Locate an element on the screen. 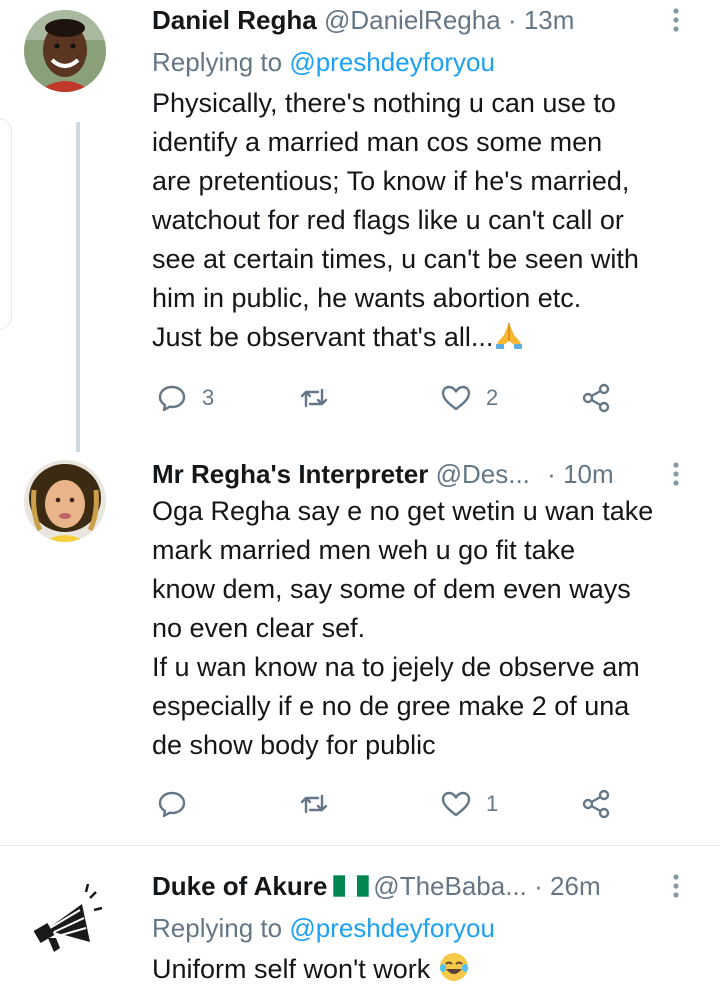  display-name: Daniel Regha is located at coordinates (234, 20).